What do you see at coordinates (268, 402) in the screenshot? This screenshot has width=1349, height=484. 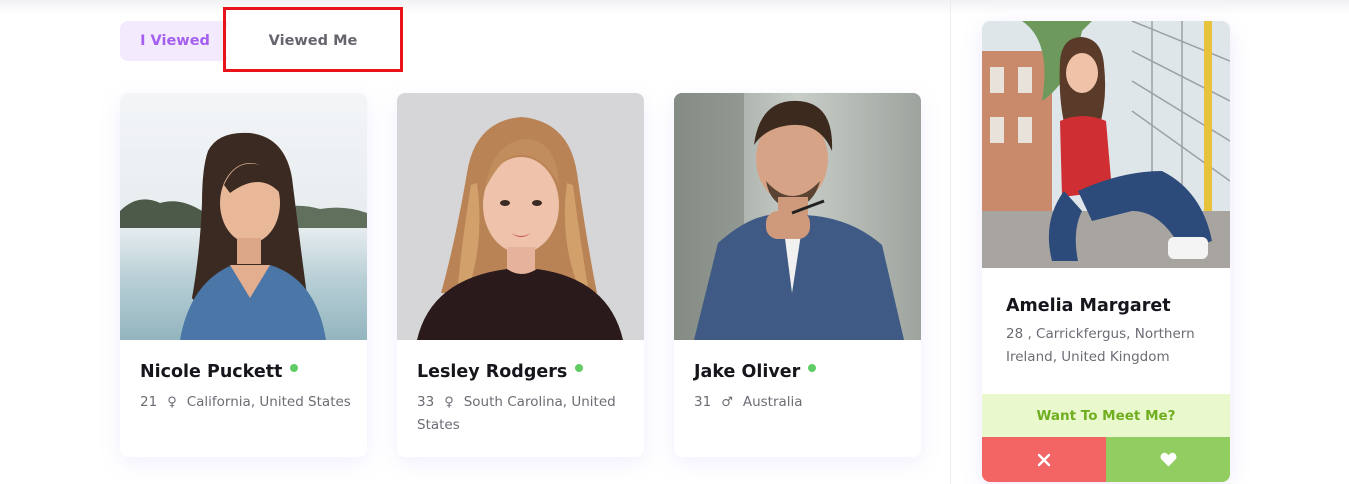 I see `profile-location: California, United States` at bounding box center [268, 402].